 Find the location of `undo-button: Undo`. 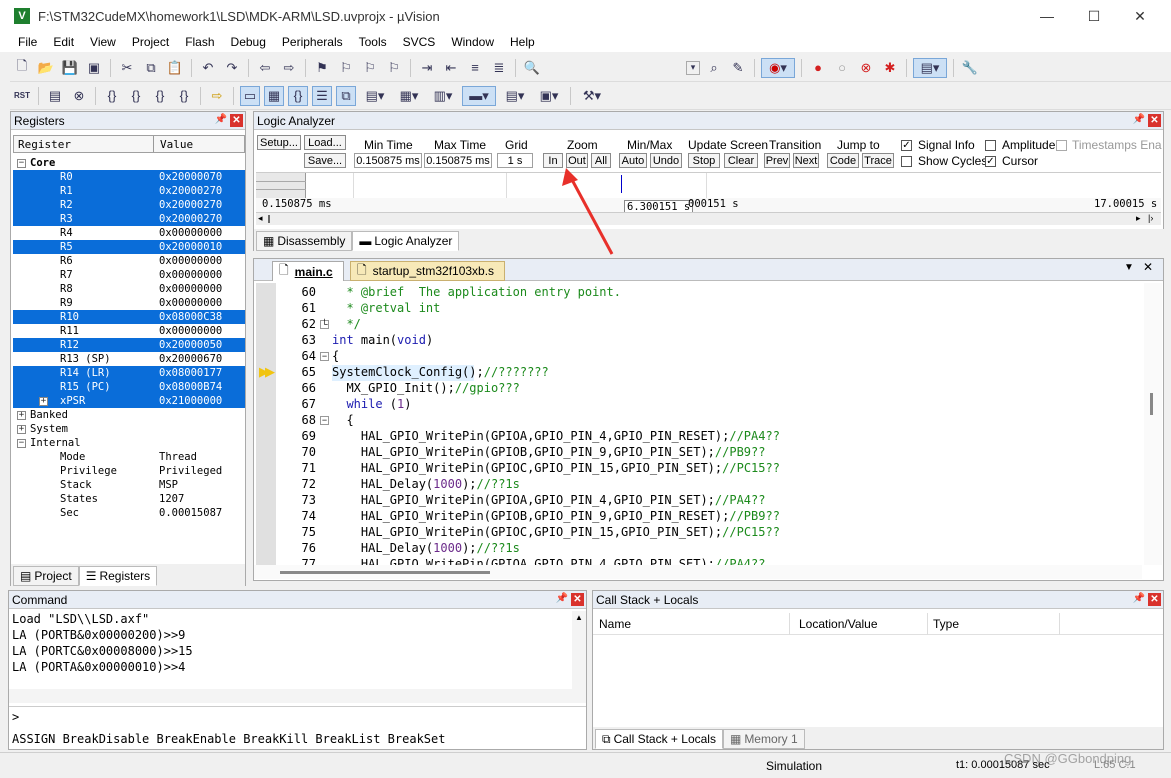

undo-button: Undo is located at coordinates (666, 160).